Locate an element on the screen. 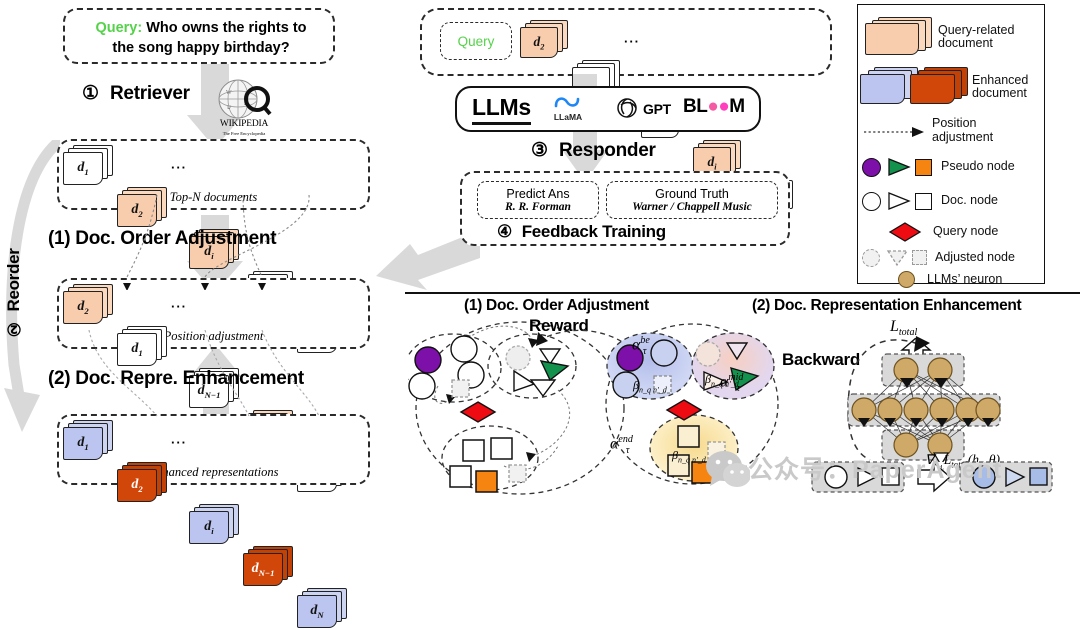 This screenshot has height=630, width=1080. svg-text: W is located at coordinates (229, 93).